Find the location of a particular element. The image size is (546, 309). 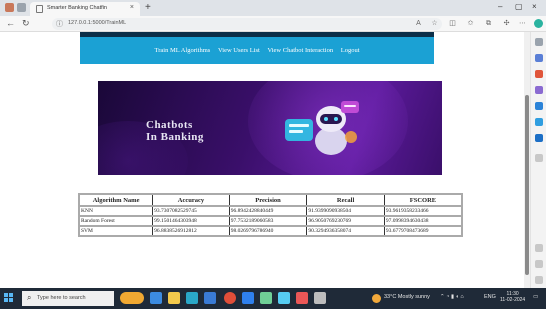

collections-icon: ⧉ is located at coordinates (488, 23).